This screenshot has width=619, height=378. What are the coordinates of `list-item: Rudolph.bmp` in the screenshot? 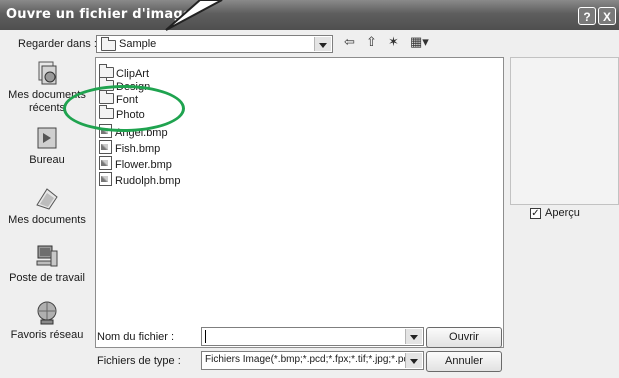 It's located at (139, 179).